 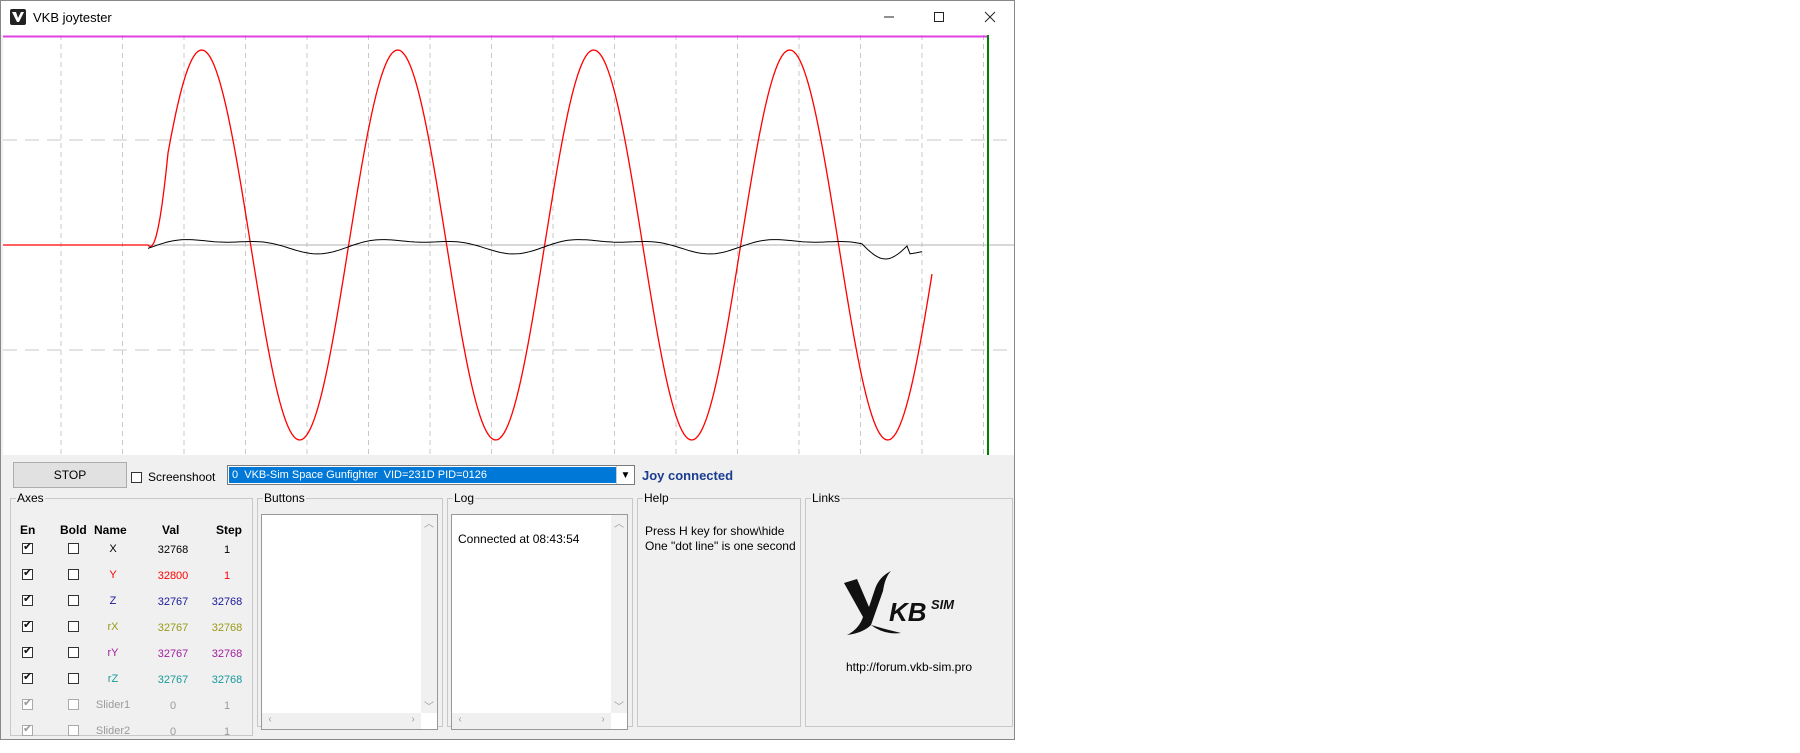 I want to click on log-list: Connected at 08:43:54 ︿ ﹀ ‹ ›, so click(x=539, y=622).